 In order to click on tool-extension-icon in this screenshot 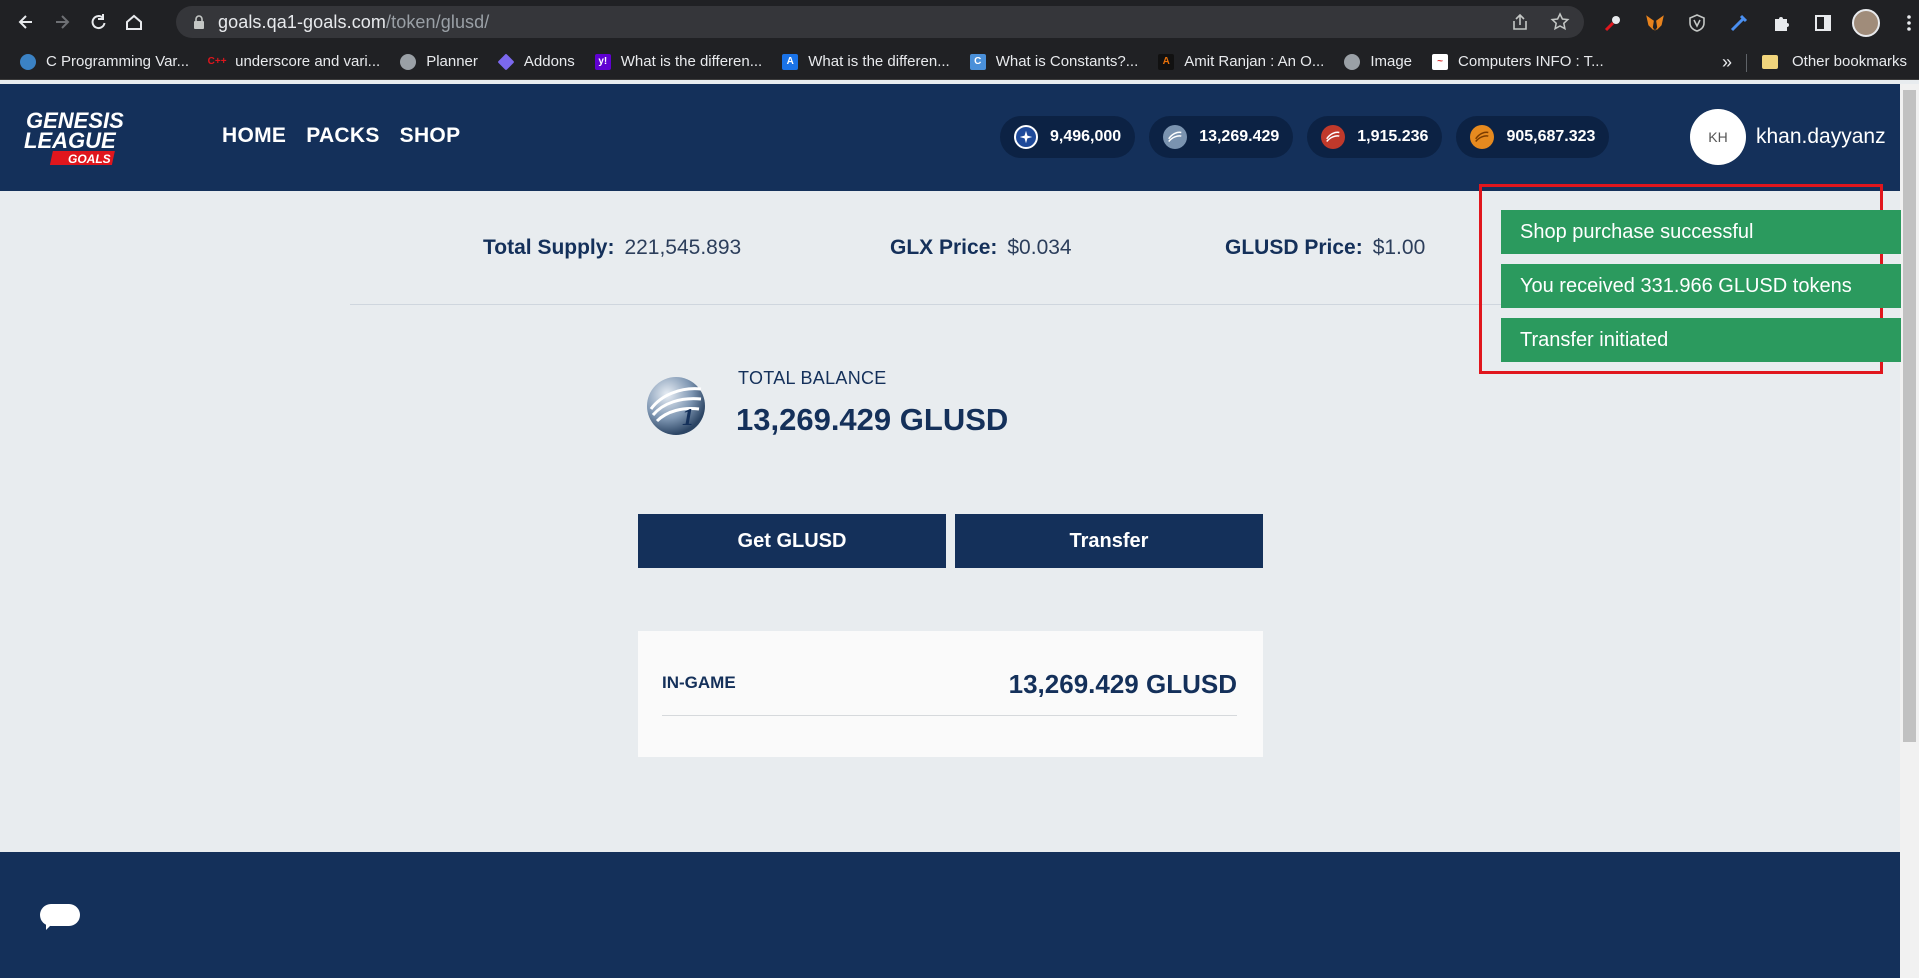, I will do `click(1739, 23)`.